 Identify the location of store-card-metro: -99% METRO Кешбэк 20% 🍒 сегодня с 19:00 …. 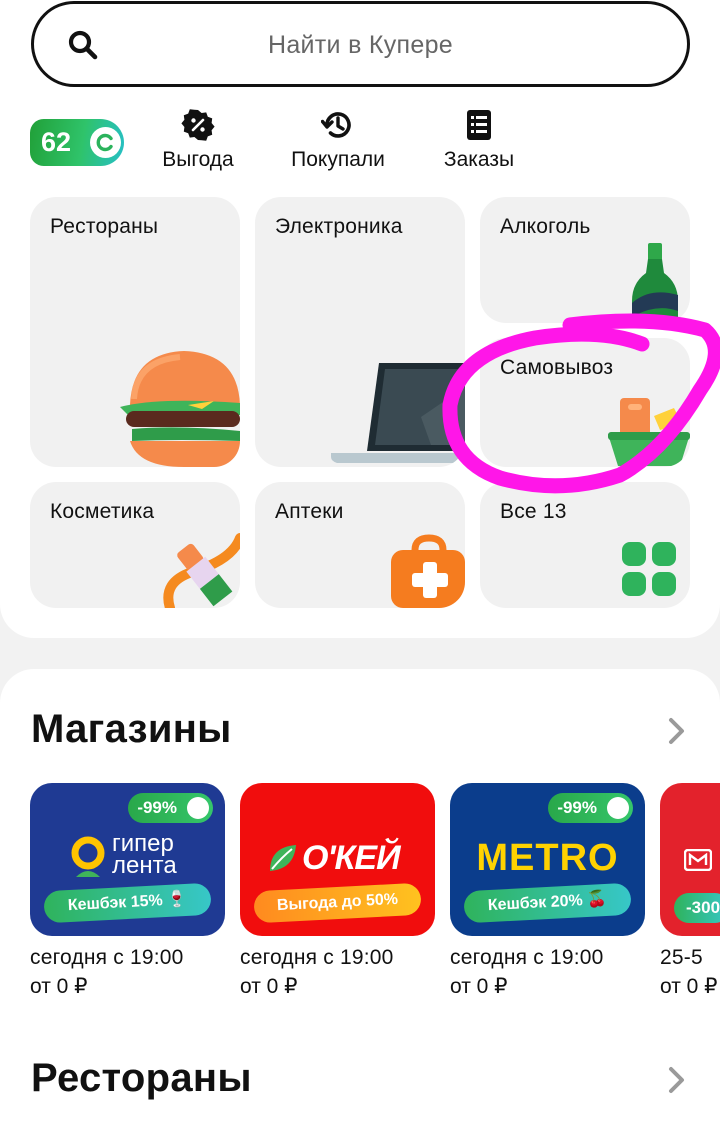
(547, 891).